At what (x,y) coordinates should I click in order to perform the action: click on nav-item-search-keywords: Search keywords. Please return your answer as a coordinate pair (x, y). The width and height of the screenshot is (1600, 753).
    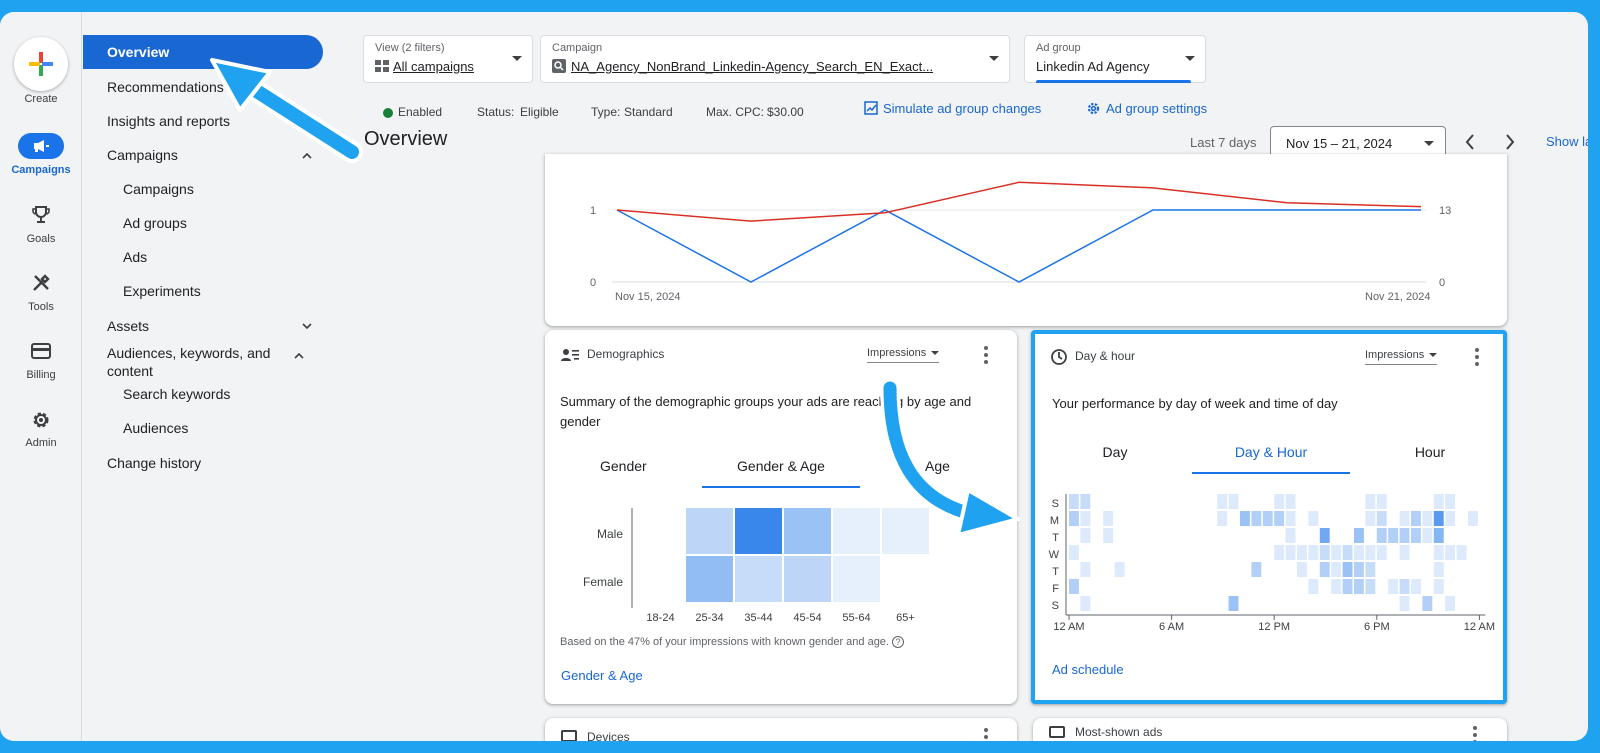
    Looking at the image, I should click on (202, 394).